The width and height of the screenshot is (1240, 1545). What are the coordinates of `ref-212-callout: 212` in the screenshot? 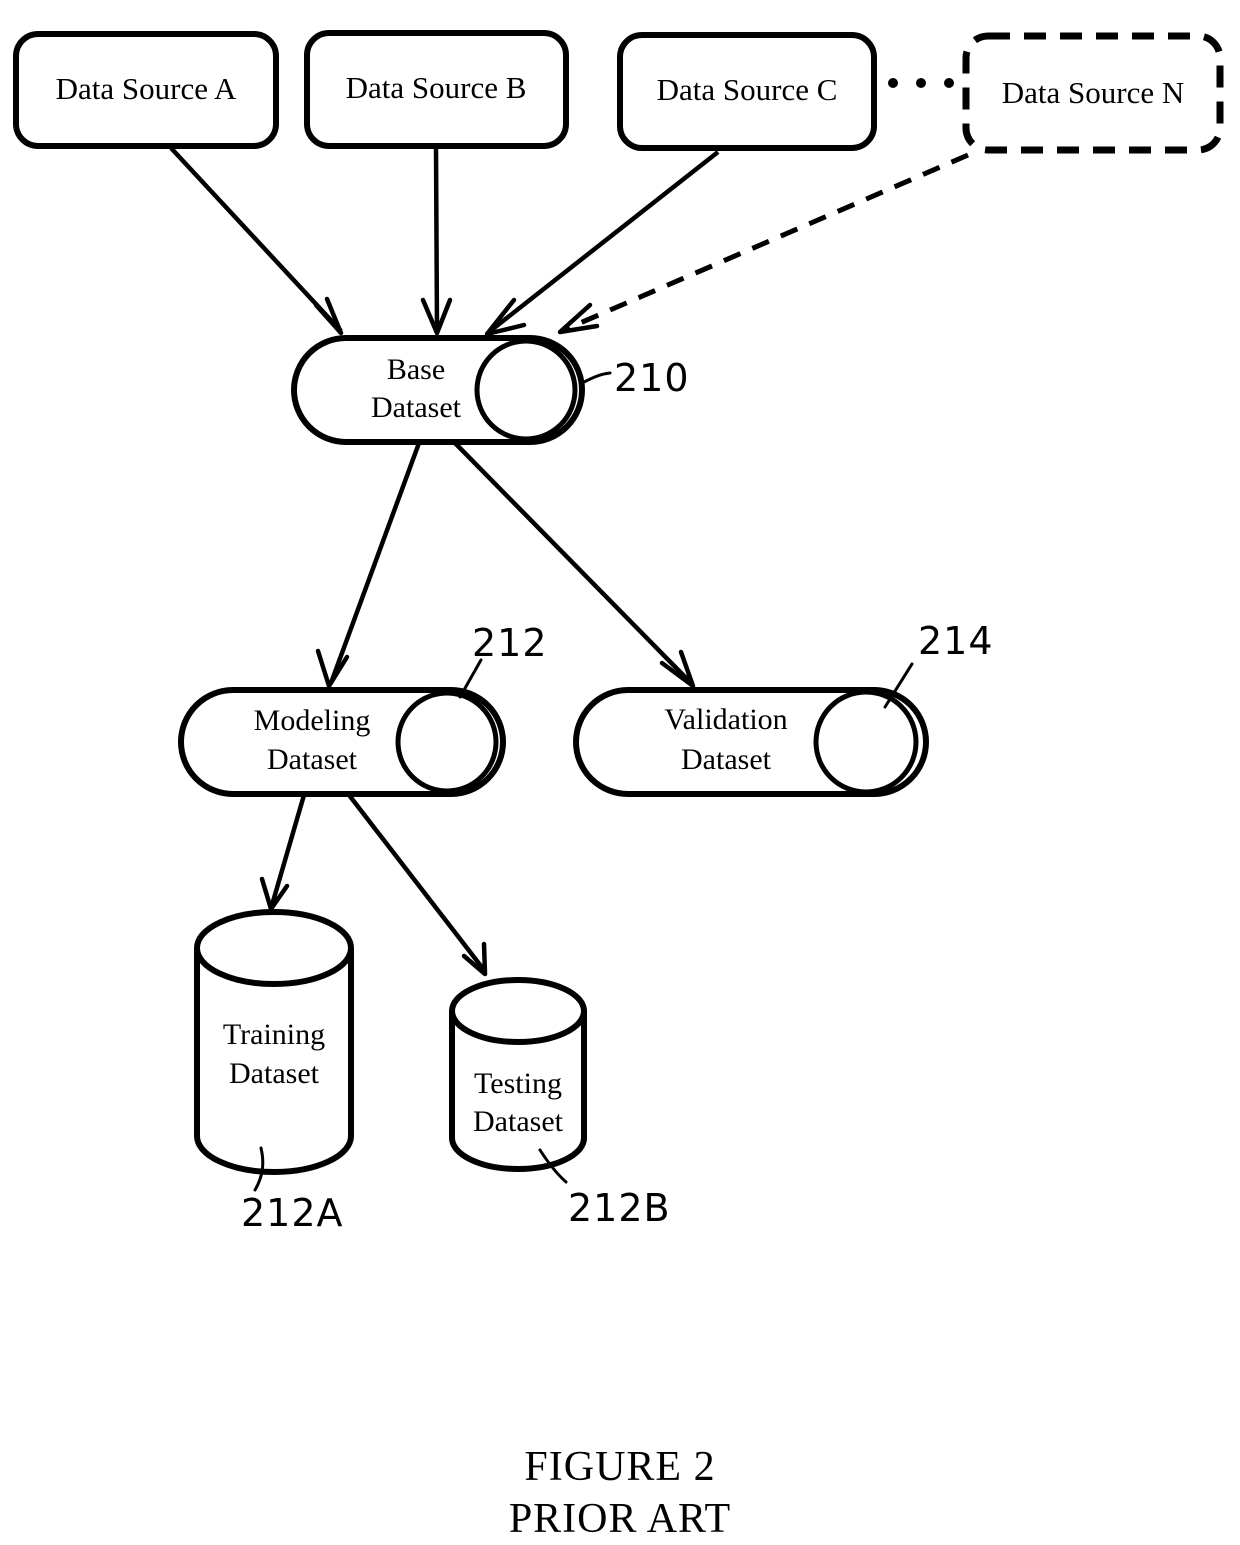 It's located at (503, 660).